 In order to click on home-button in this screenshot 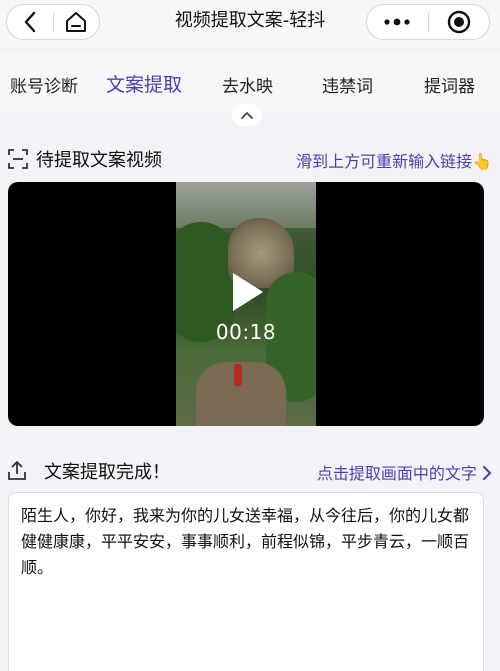, I will do `click(76, 22)`.